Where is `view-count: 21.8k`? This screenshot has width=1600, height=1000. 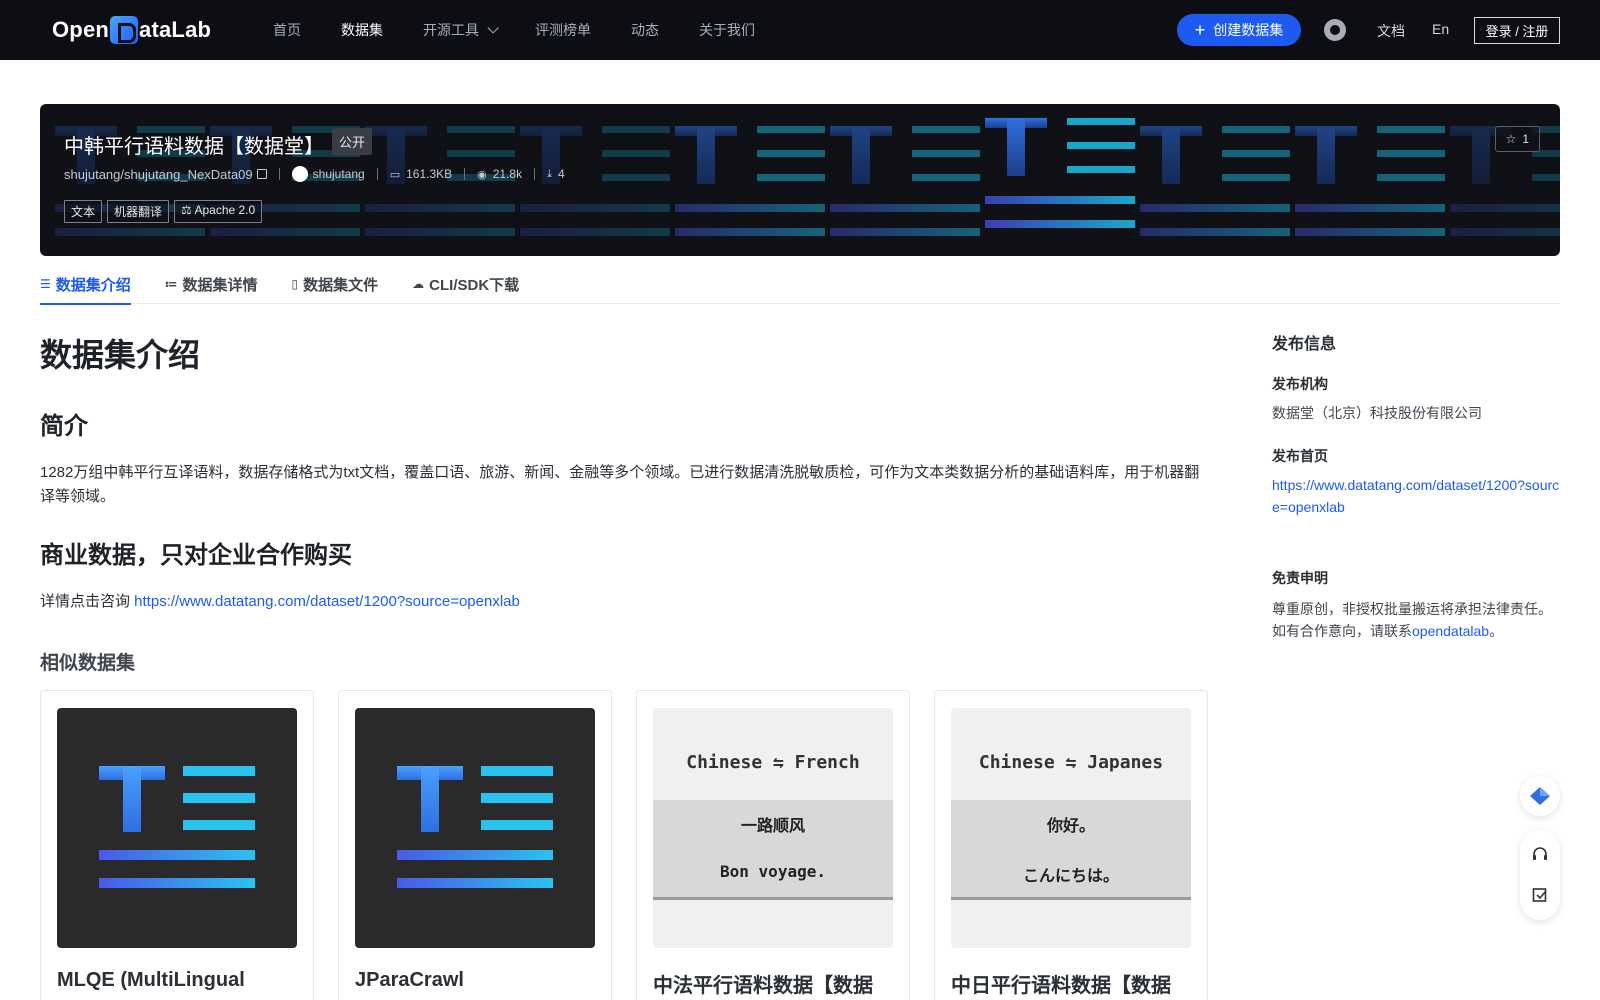 view-count: 21.8k is located at coordinates (507, 174).